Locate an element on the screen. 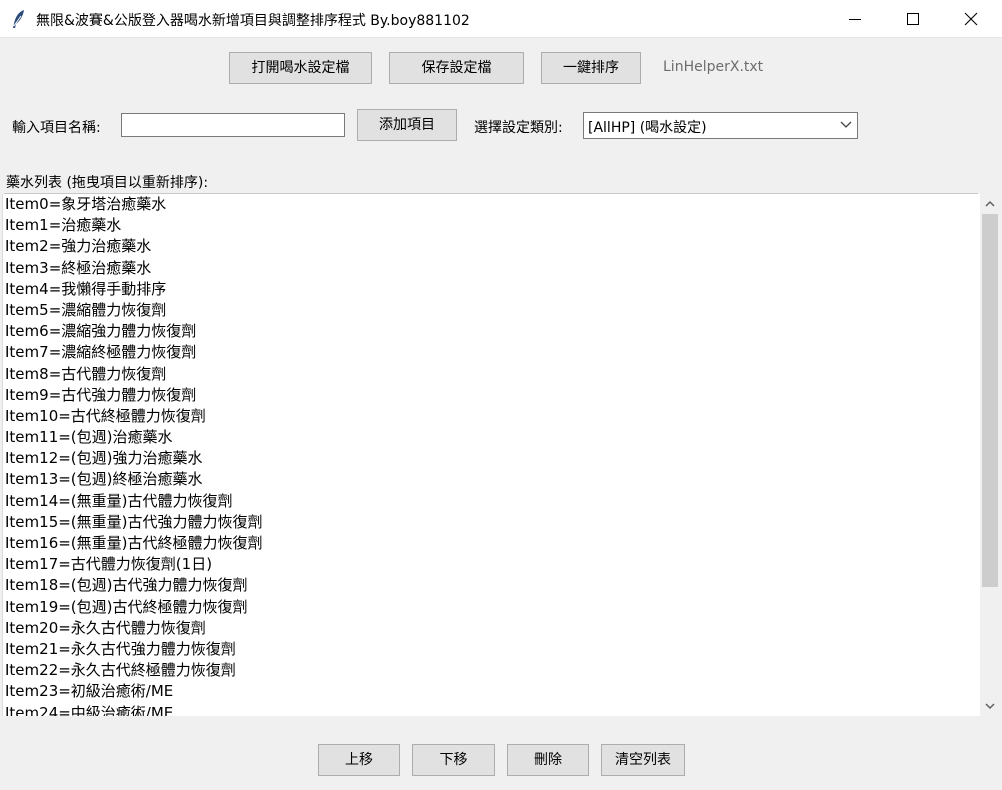 The image size is (1002, 790). category-label: 選擇設定類別: is located at coordinates (518, 128).